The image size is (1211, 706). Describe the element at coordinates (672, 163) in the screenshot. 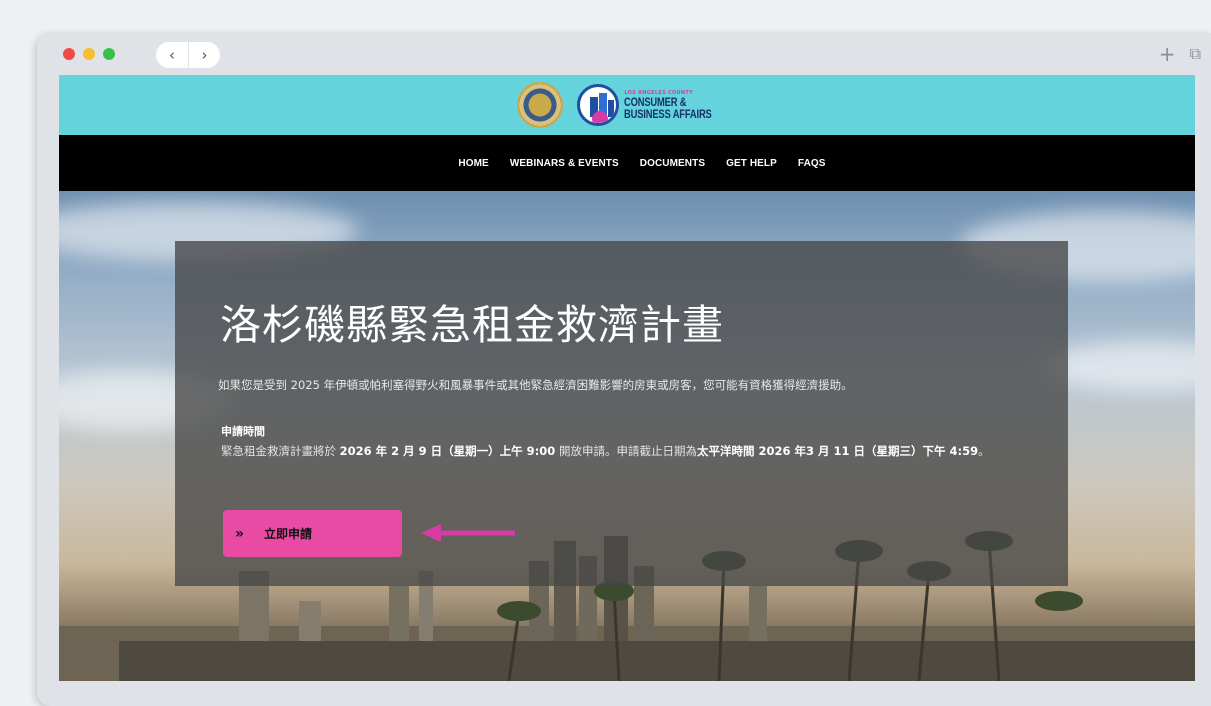

I see `nav-documents: DOCUMENTS` at that location.